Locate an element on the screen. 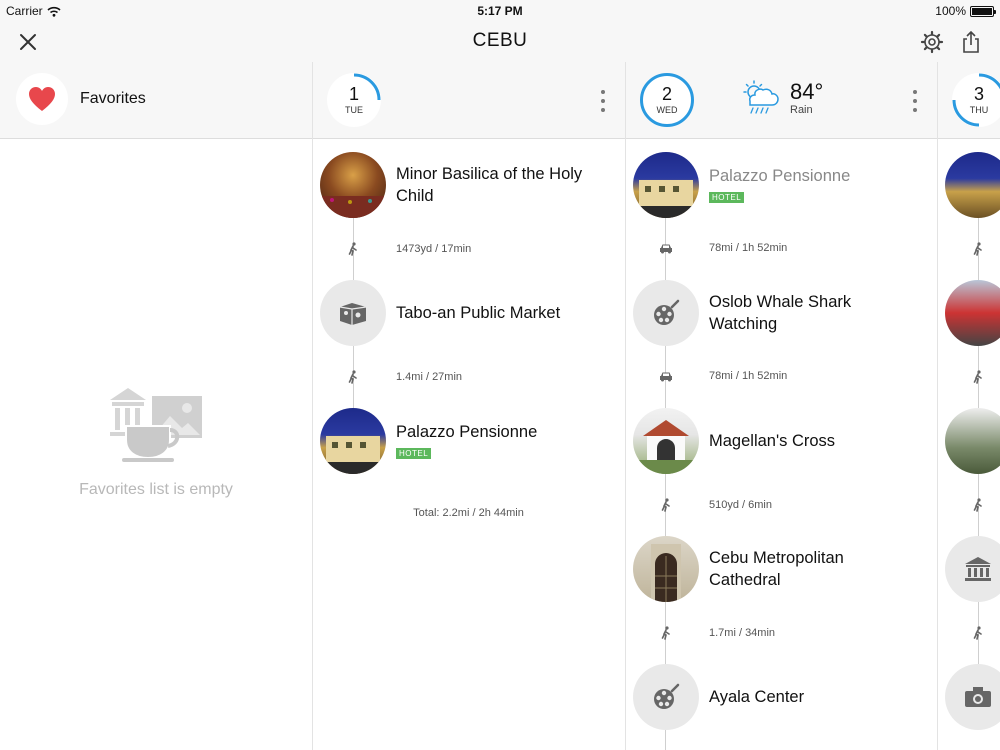 The width and height of the screenshot is (1000, 750). stop-name: Oslob Whale Shark Watching is located at coordinates (780, 313).